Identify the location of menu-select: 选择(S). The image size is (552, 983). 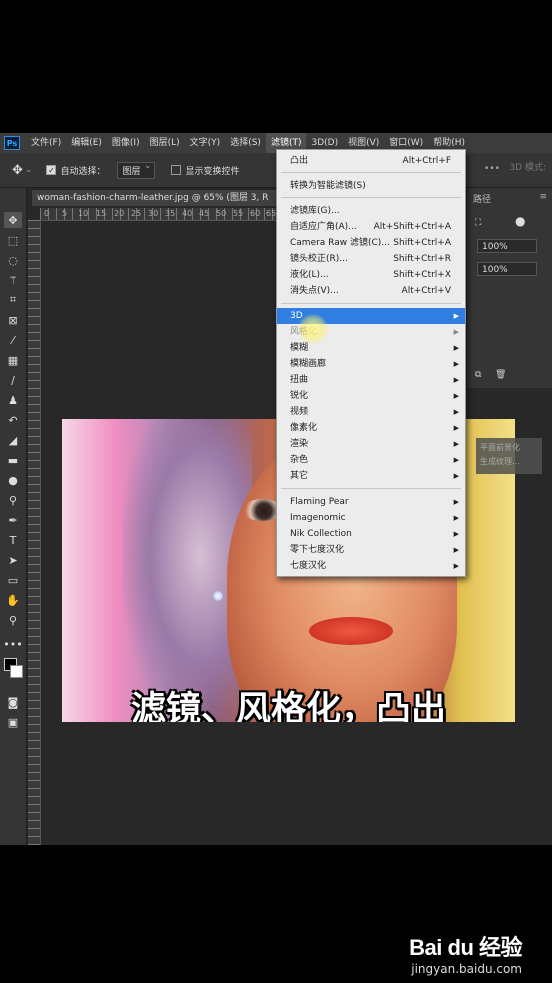
(245, 143).